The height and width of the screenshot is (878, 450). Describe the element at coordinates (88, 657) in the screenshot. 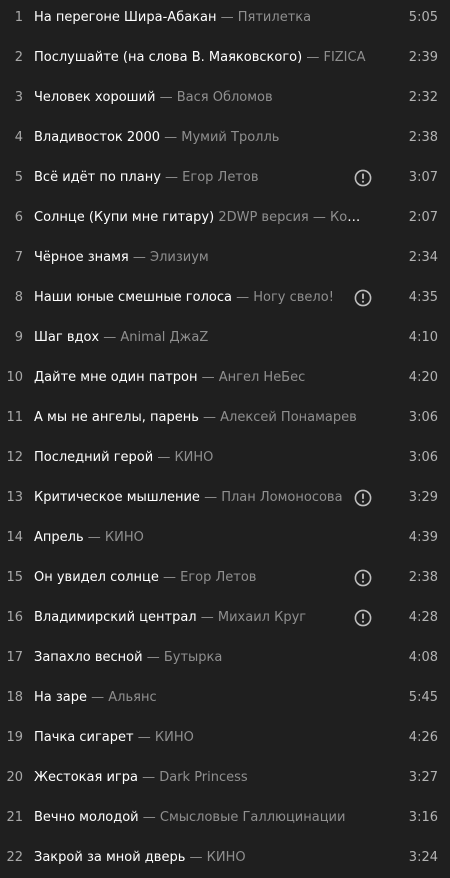

I see `track-title: Запахло весной` at that location.